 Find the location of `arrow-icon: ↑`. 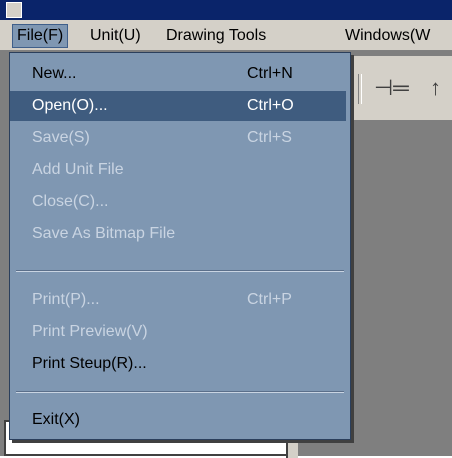

arrow-icon: ↑ is located at coordinates (435, 88).